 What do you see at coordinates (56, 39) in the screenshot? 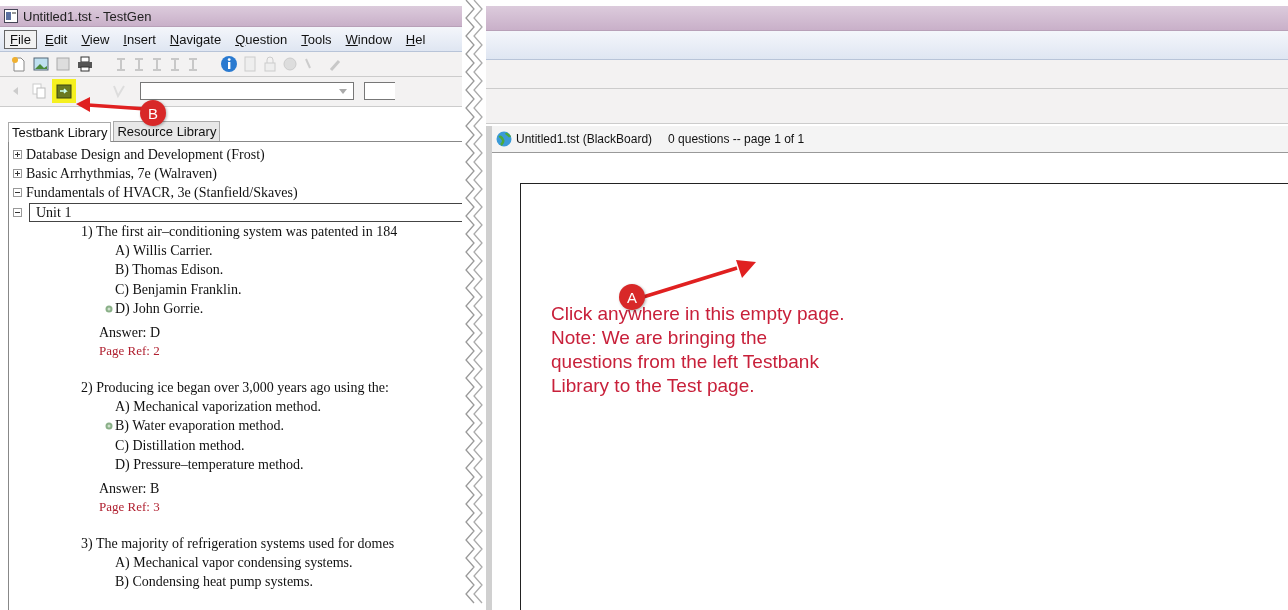
I see `menu-item: Edit` at bounding box center [56, 39].